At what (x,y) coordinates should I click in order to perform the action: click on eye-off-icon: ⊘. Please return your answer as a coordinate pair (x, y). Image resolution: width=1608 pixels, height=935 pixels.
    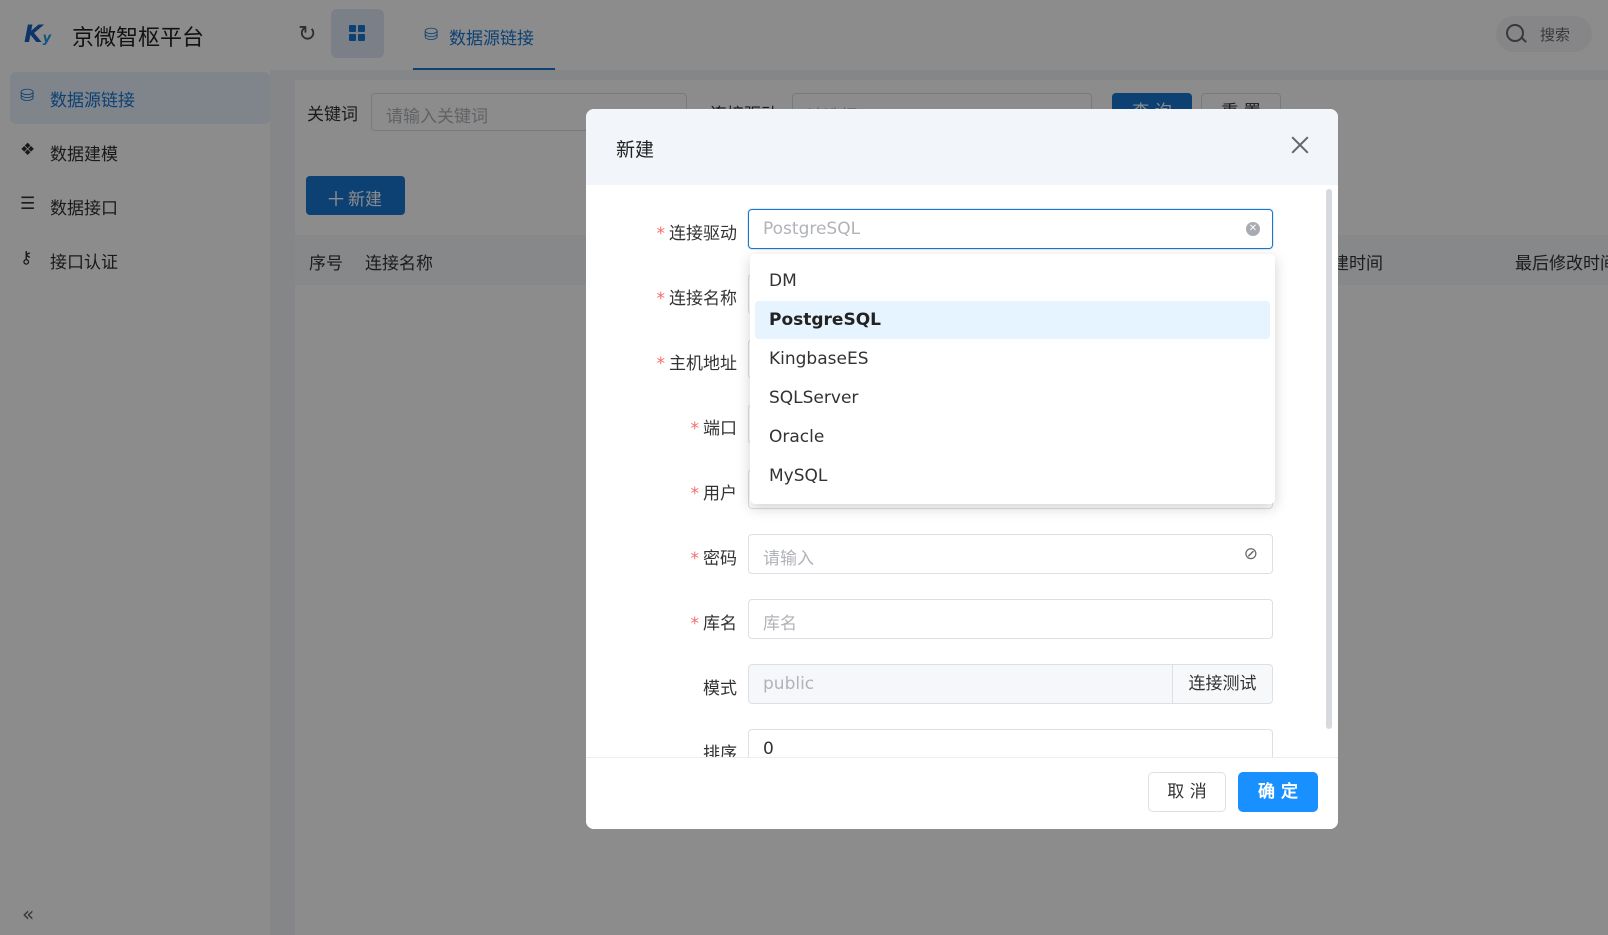
    Looking at the image, I should click on (1251, 554).